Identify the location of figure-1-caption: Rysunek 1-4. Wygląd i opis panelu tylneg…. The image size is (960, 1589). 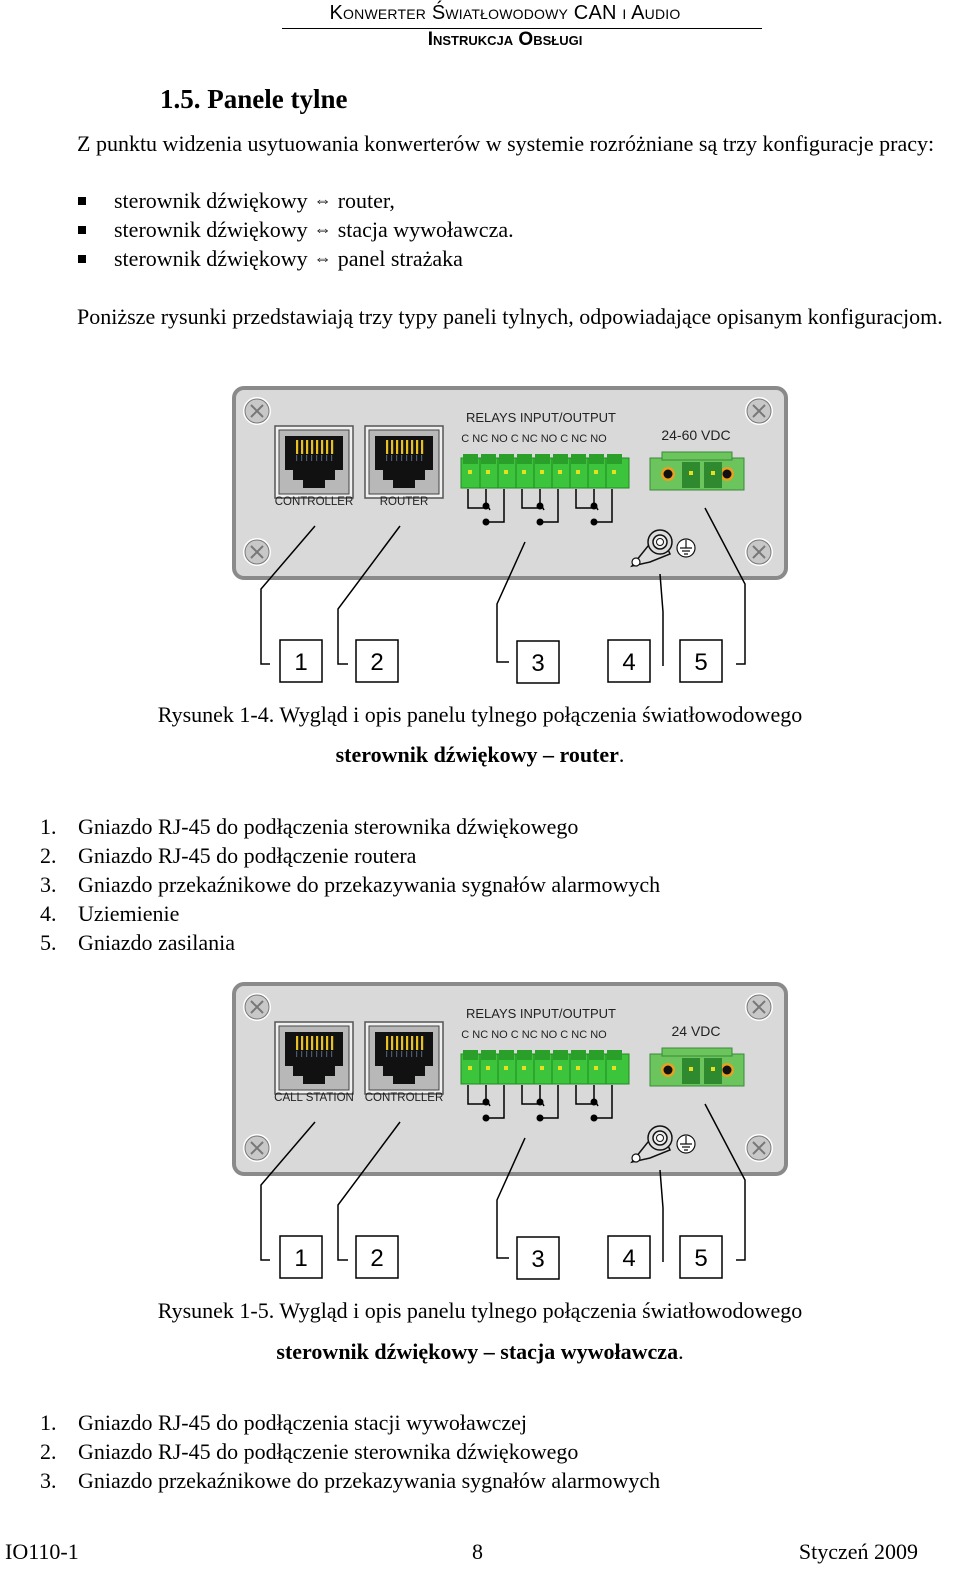
(480, 714).